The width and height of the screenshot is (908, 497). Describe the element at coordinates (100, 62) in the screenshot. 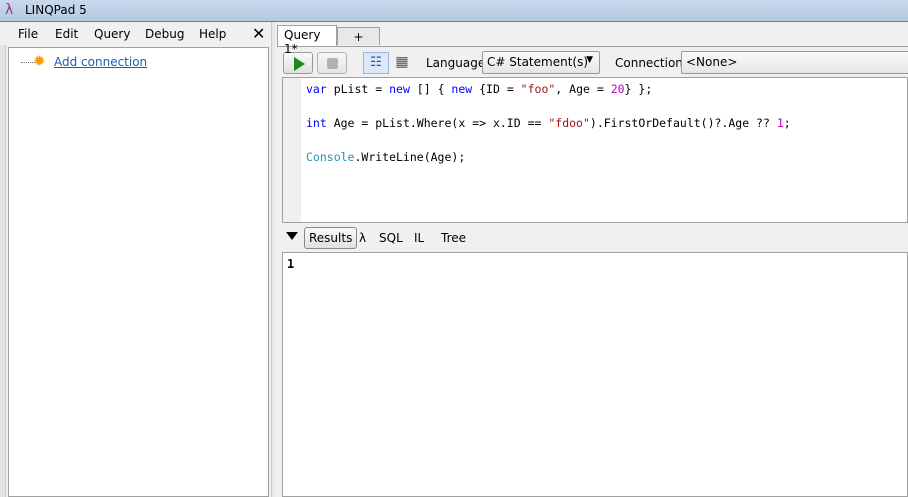

I see `add-connection-link: Add connection` at that location.